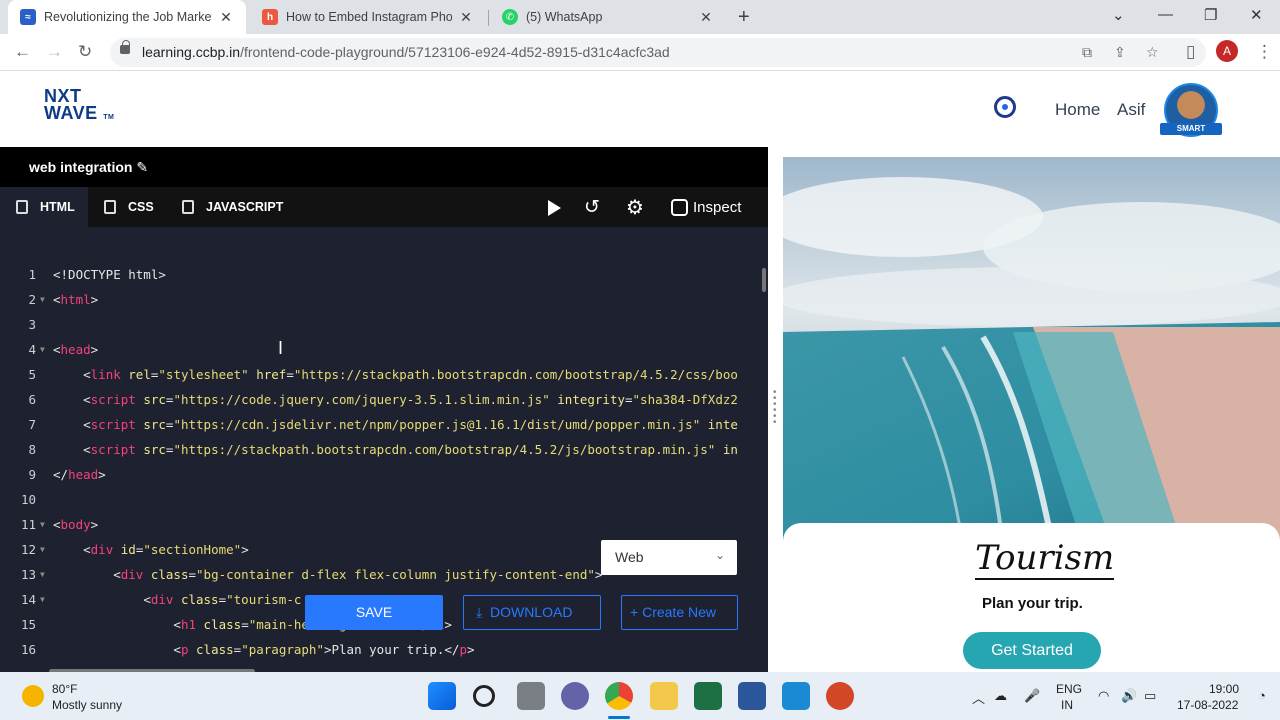 This screenshot has height=720, width=1280. What do you see at coordinates (380, 329) in the screenshot?
I see `code-line: 3` at bounding box center [380, 329].